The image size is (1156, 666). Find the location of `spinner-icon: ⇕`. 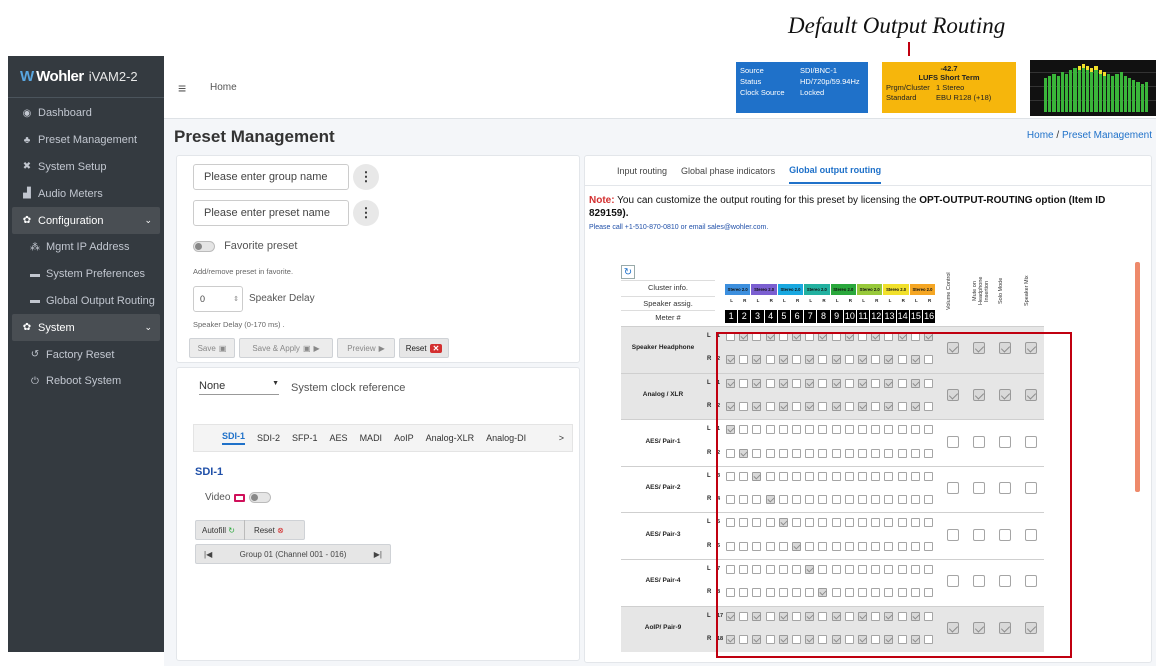

spinner-icon: ⇕ is located at coordinates (236, 299).